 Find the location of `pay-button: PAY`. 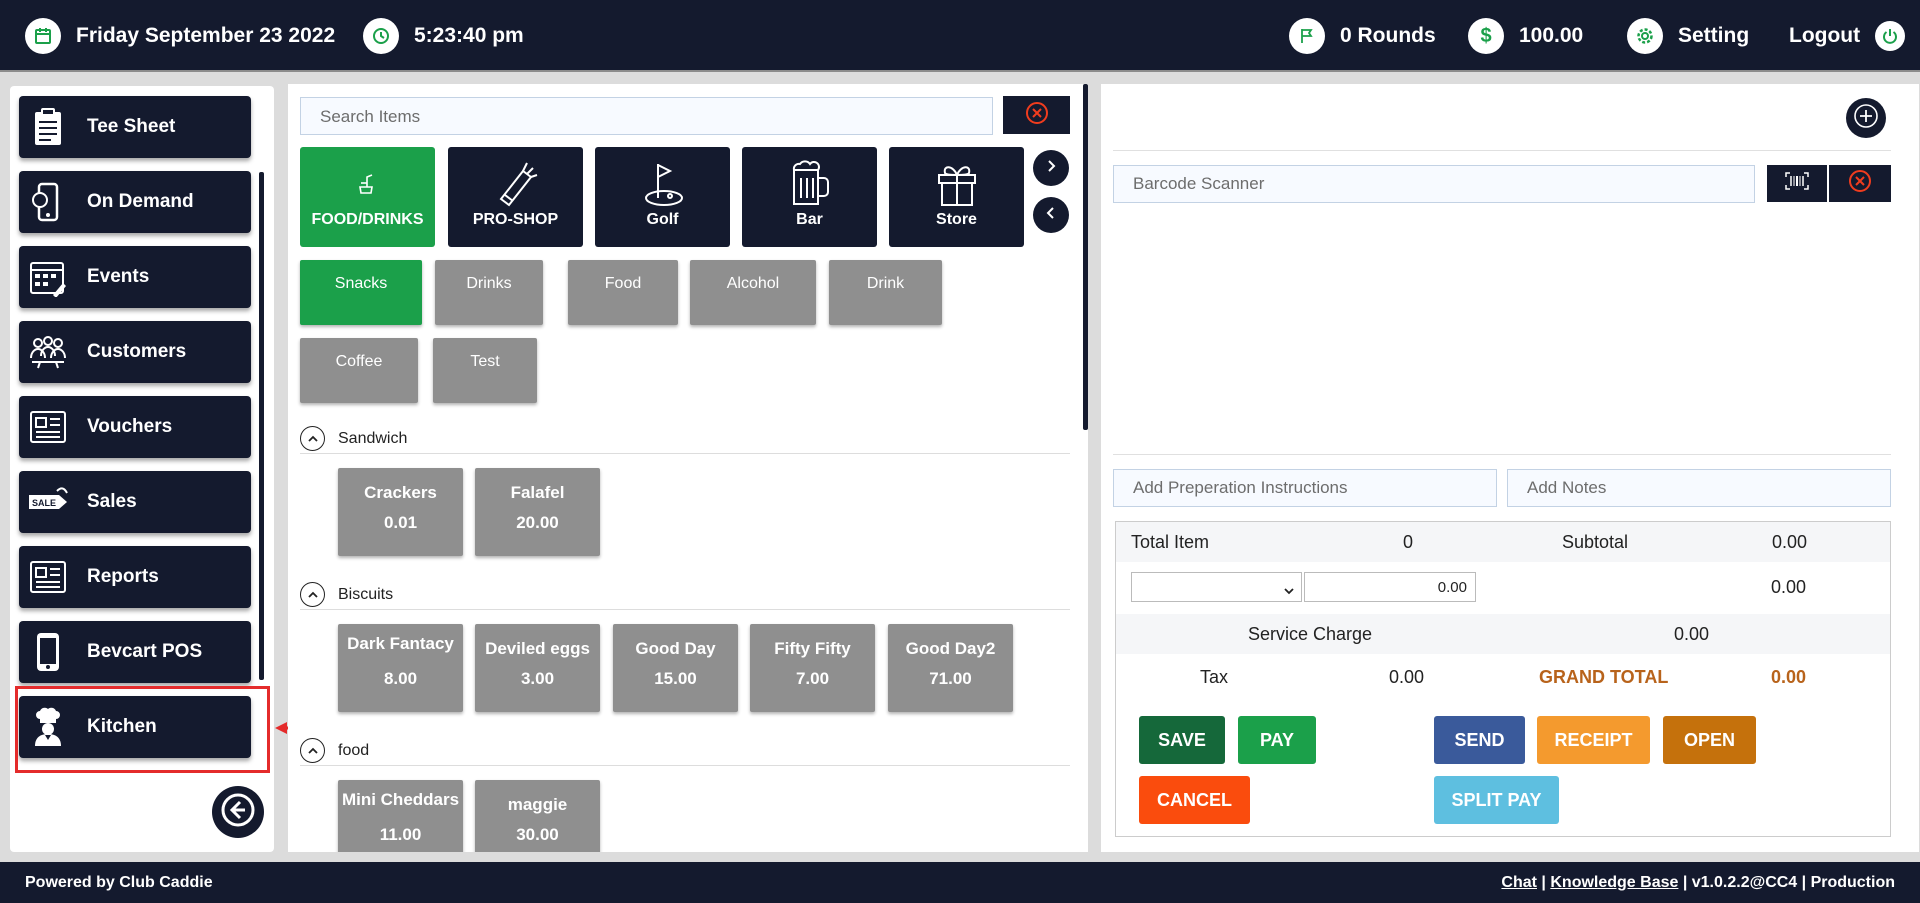

pay-button: PAY is located at coordinates (1277, 740).